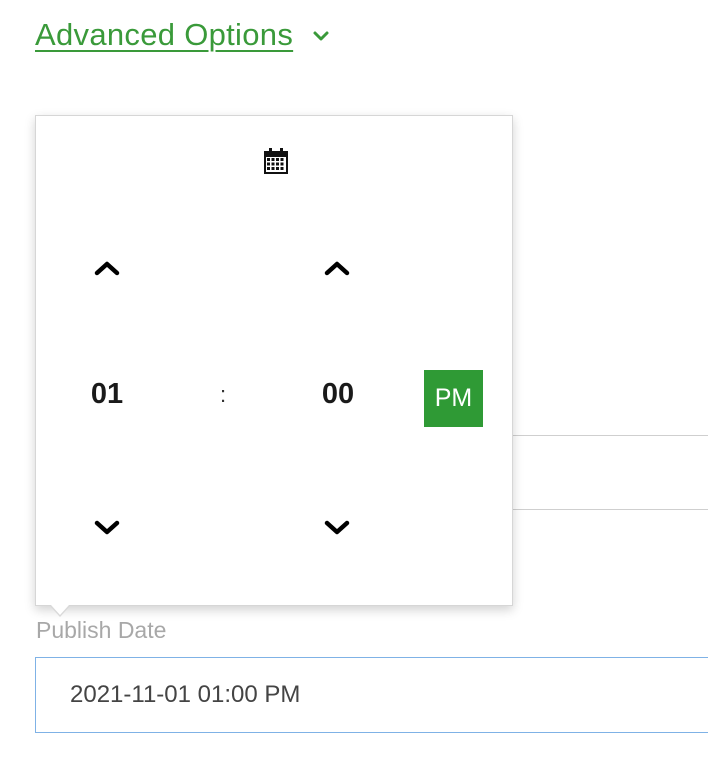 The height and width of the screenshot is (769, 708). What do you see at coordinates (107, 394) in the screenshot?
I see `hour-value: 01` at bounding box center [107, 394].